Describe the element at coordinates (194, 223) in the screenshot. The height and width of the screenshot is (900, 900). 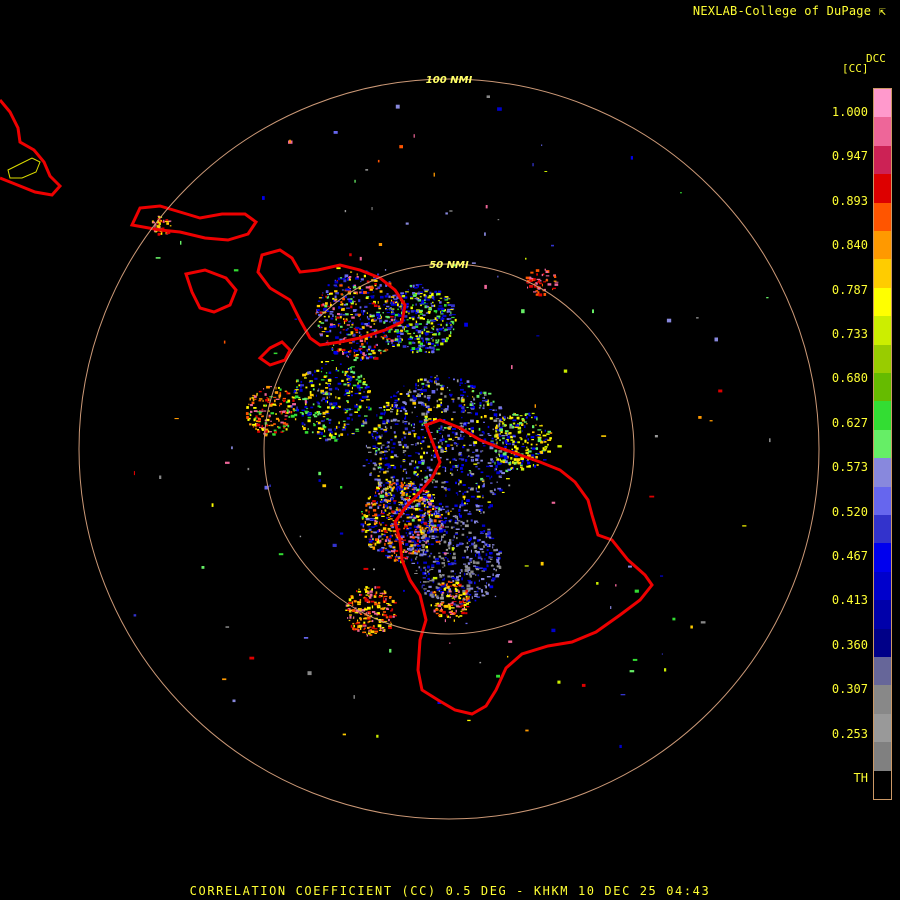
I see `coastline-molokai` at that location.